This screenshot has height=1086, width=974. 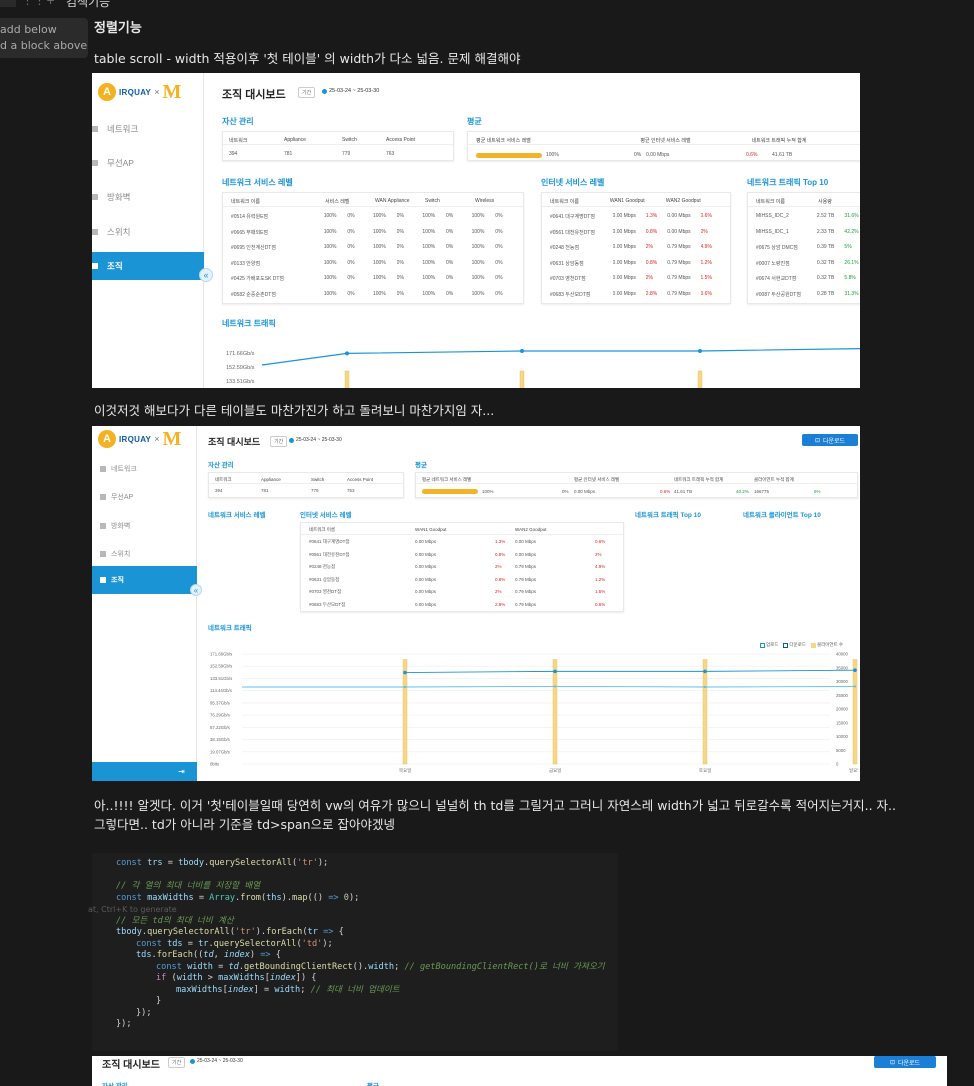 I want to click on table-cell: #0675 상암 DMC점, so click(x=777, y=248).